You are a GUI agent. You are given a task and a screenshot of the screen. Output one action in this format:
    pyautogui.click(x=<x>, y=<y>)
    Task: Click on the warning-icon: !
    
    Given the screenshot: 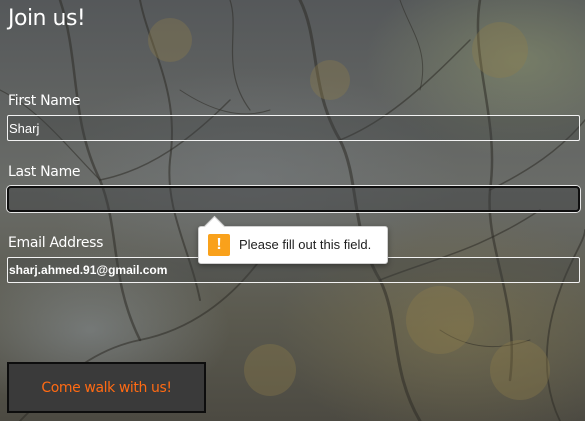 What is the action you would take?
    pyautogui.click(x=219, y=245)
    